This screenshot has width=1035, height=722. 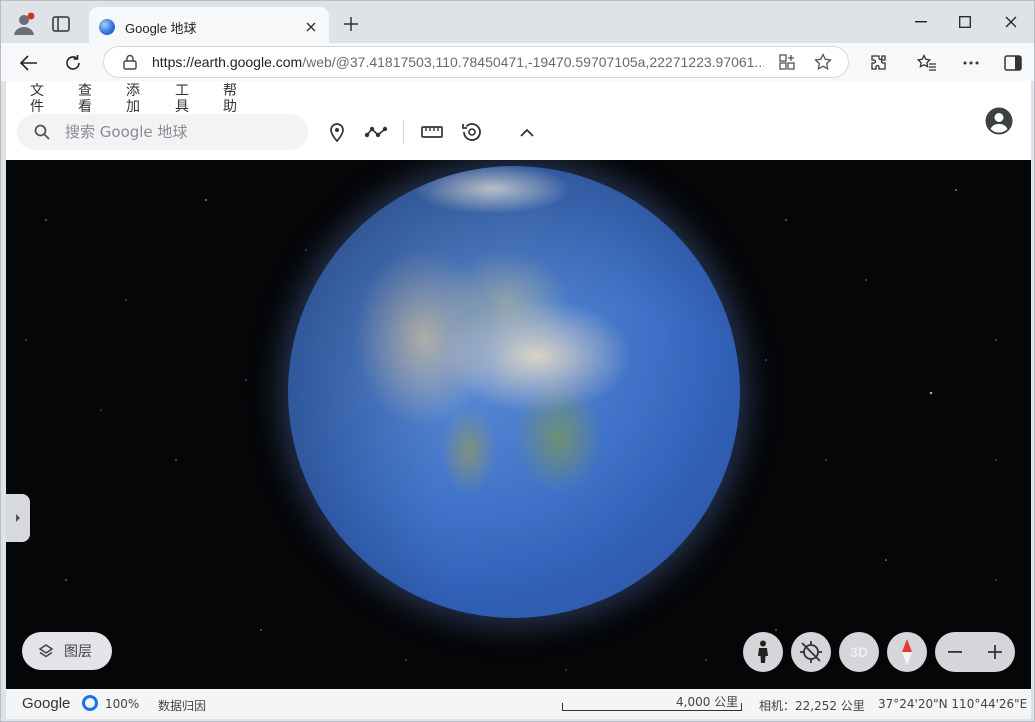 What do you see at coordinates (38, 98) in the screenshot?
I see `menu-file: 文件` at bounding box center [38, 98].